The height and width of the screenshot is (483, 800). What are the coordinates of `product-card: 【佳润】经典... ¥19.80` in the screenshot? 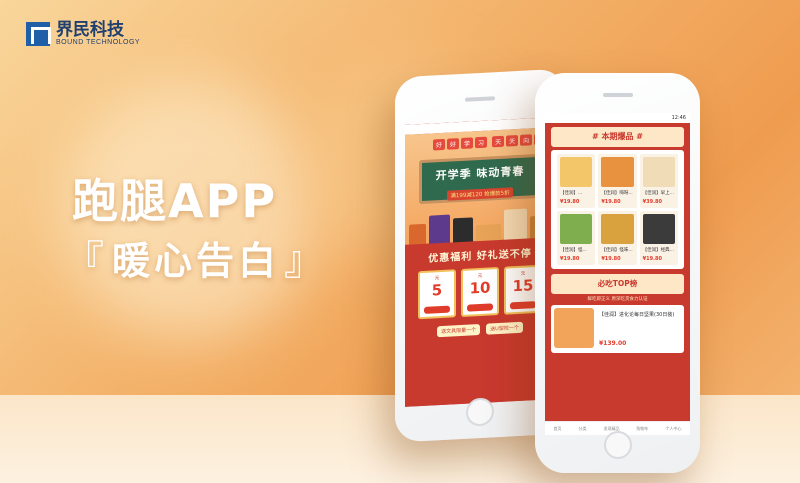 It's located at (658, 238).